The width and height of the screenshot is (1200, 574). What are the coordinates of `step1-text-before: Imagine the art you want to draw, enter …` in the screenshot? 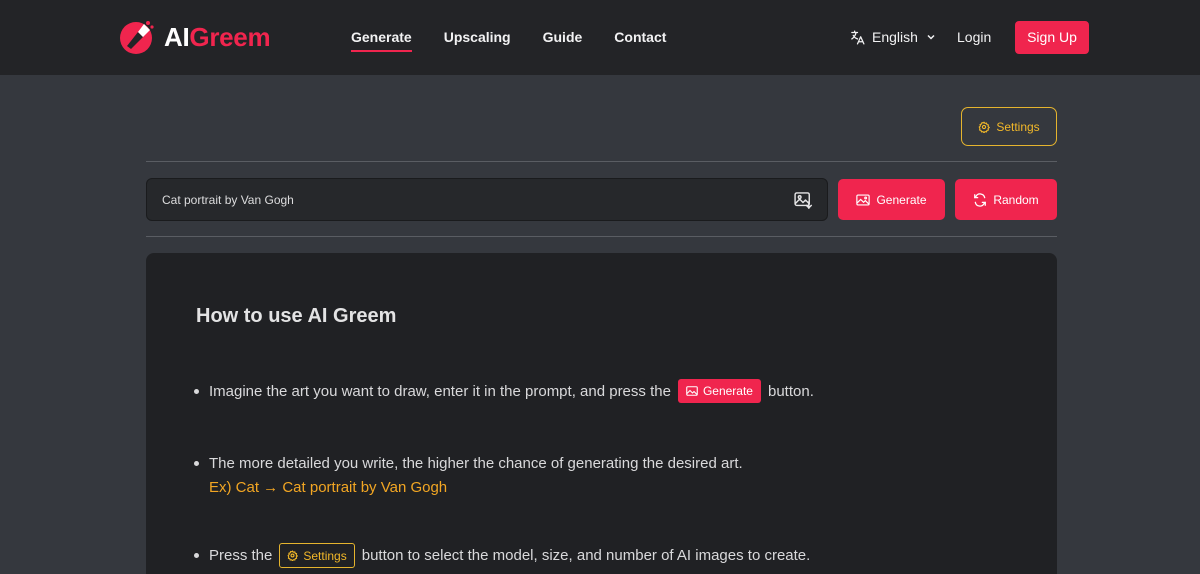 It's located at (440, 391).